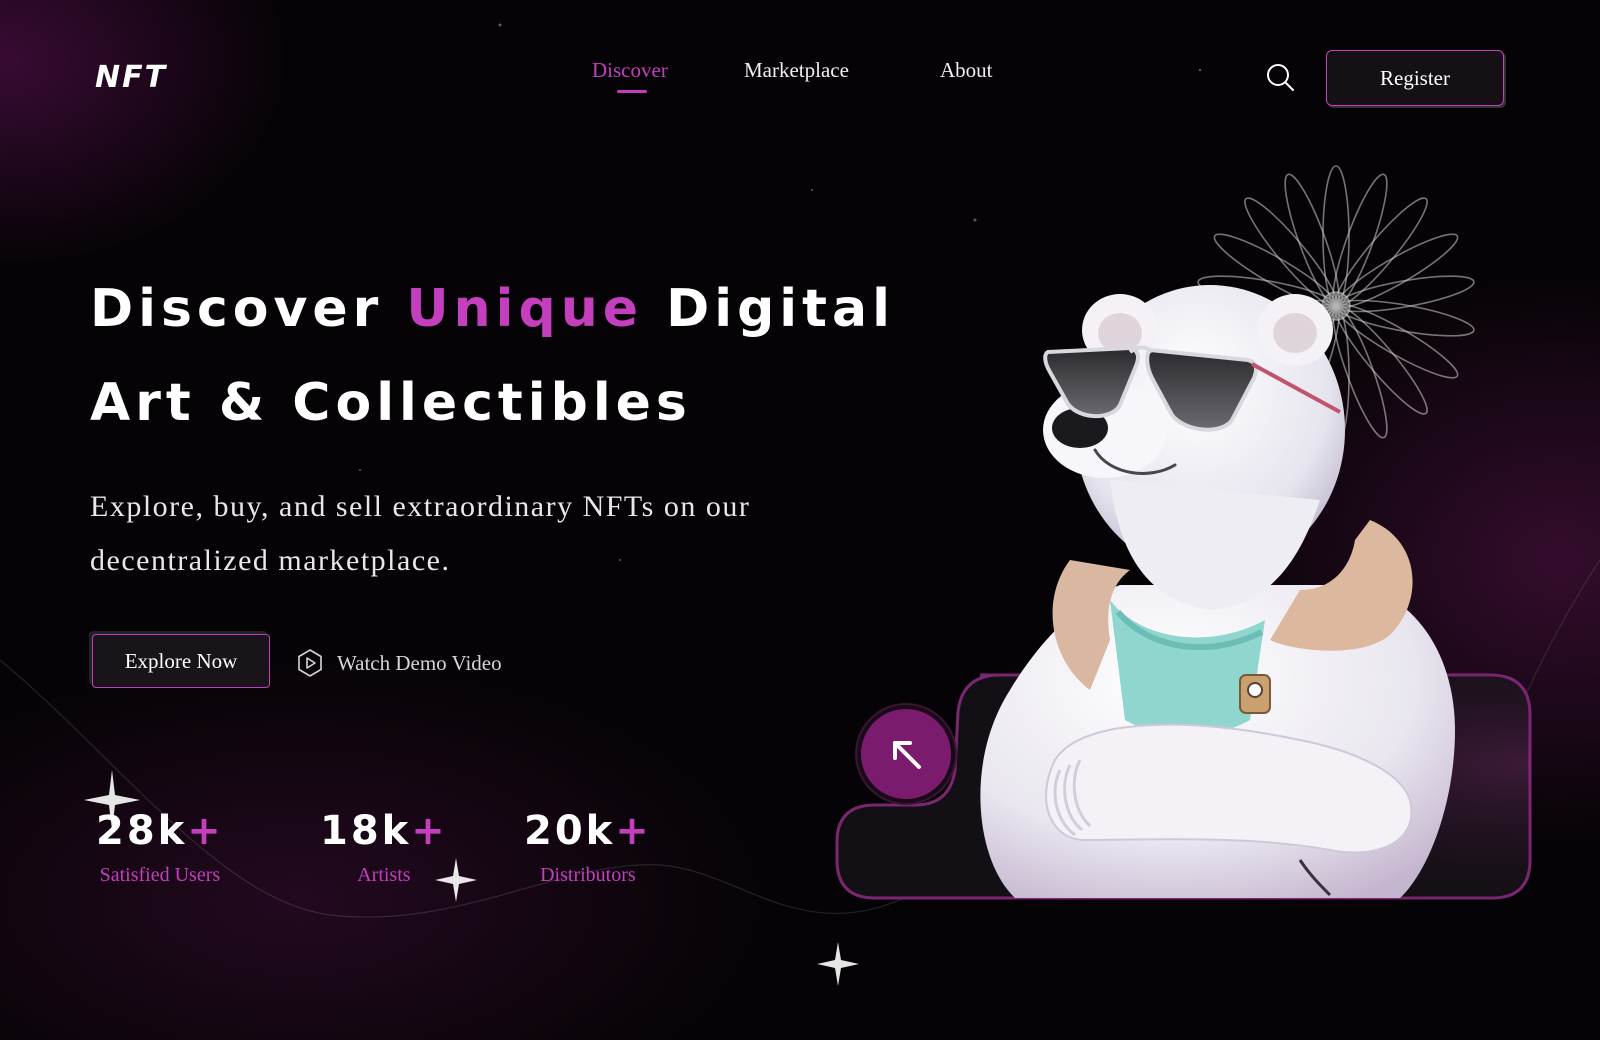 The width and height of the screenshot is (1600, 1040). I want to click on arrow-up-left-icon, so click(907, 755).